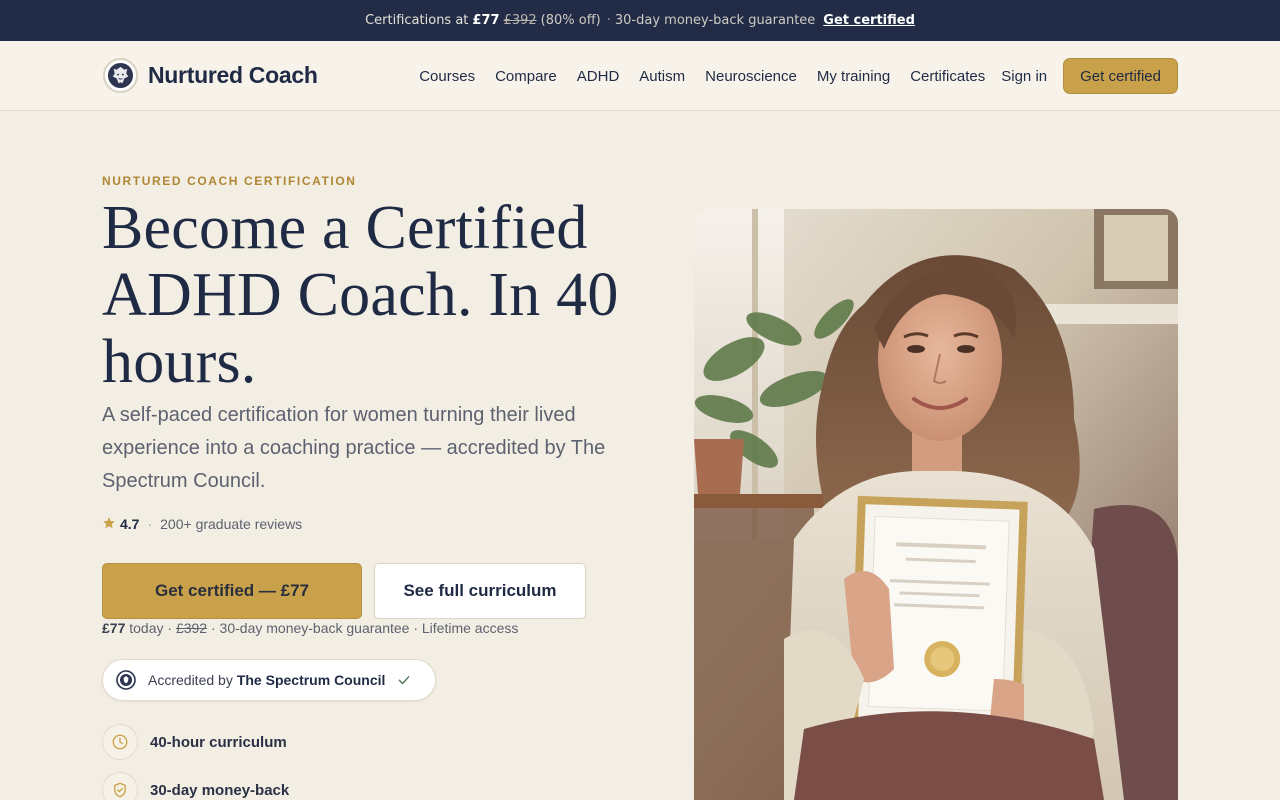 This screenshot has width=1280, height=800. What do you see at coordinates (853, 76) in the screenshot?
I see `nav-my-training: My training` at bounding box center [853, 76].